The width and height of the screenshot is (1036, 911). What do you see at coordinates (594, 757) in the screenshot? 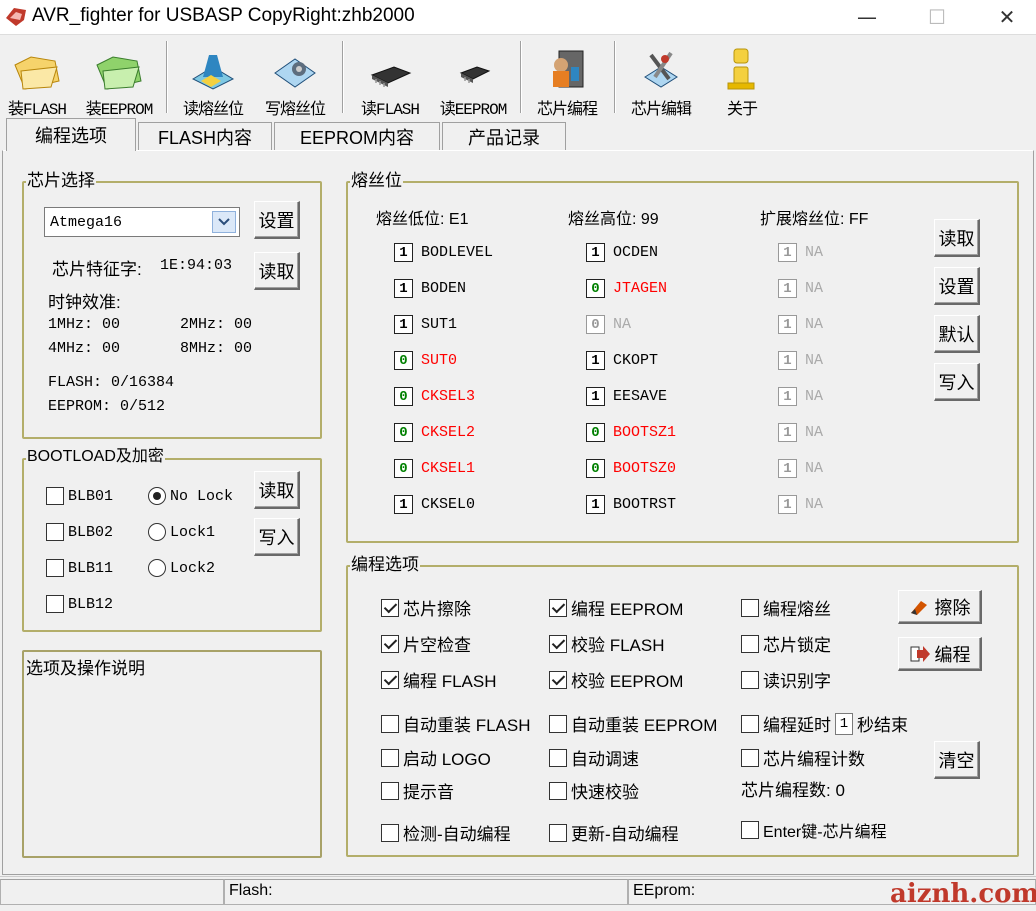
I see `auto-tune-checkbox: 自动调速` at bounding box center [594, 757].